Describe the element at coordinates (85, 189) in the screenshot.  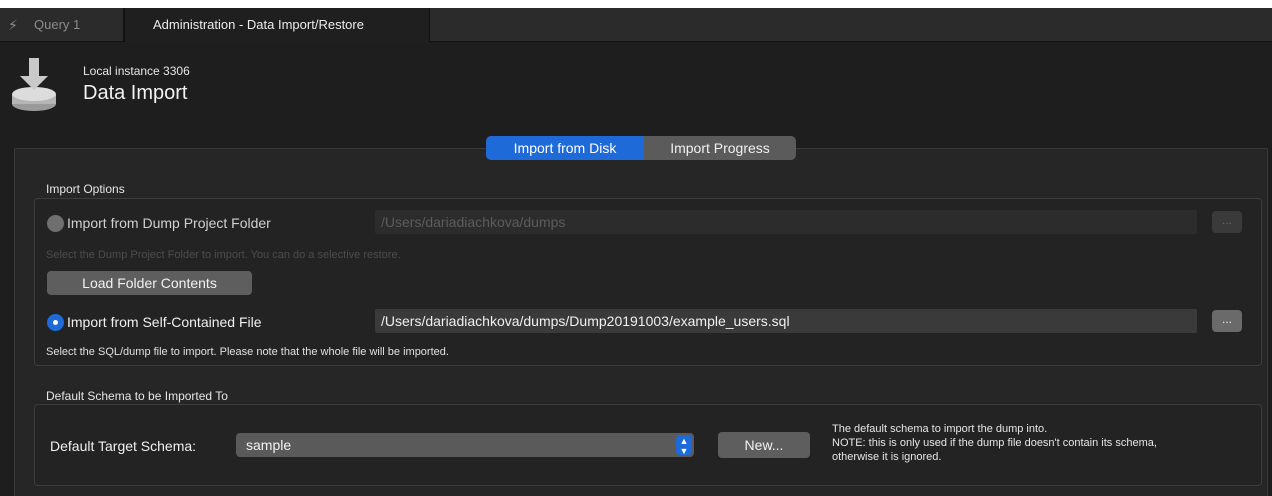
I see `import-options-heading: Import Options` at that location.